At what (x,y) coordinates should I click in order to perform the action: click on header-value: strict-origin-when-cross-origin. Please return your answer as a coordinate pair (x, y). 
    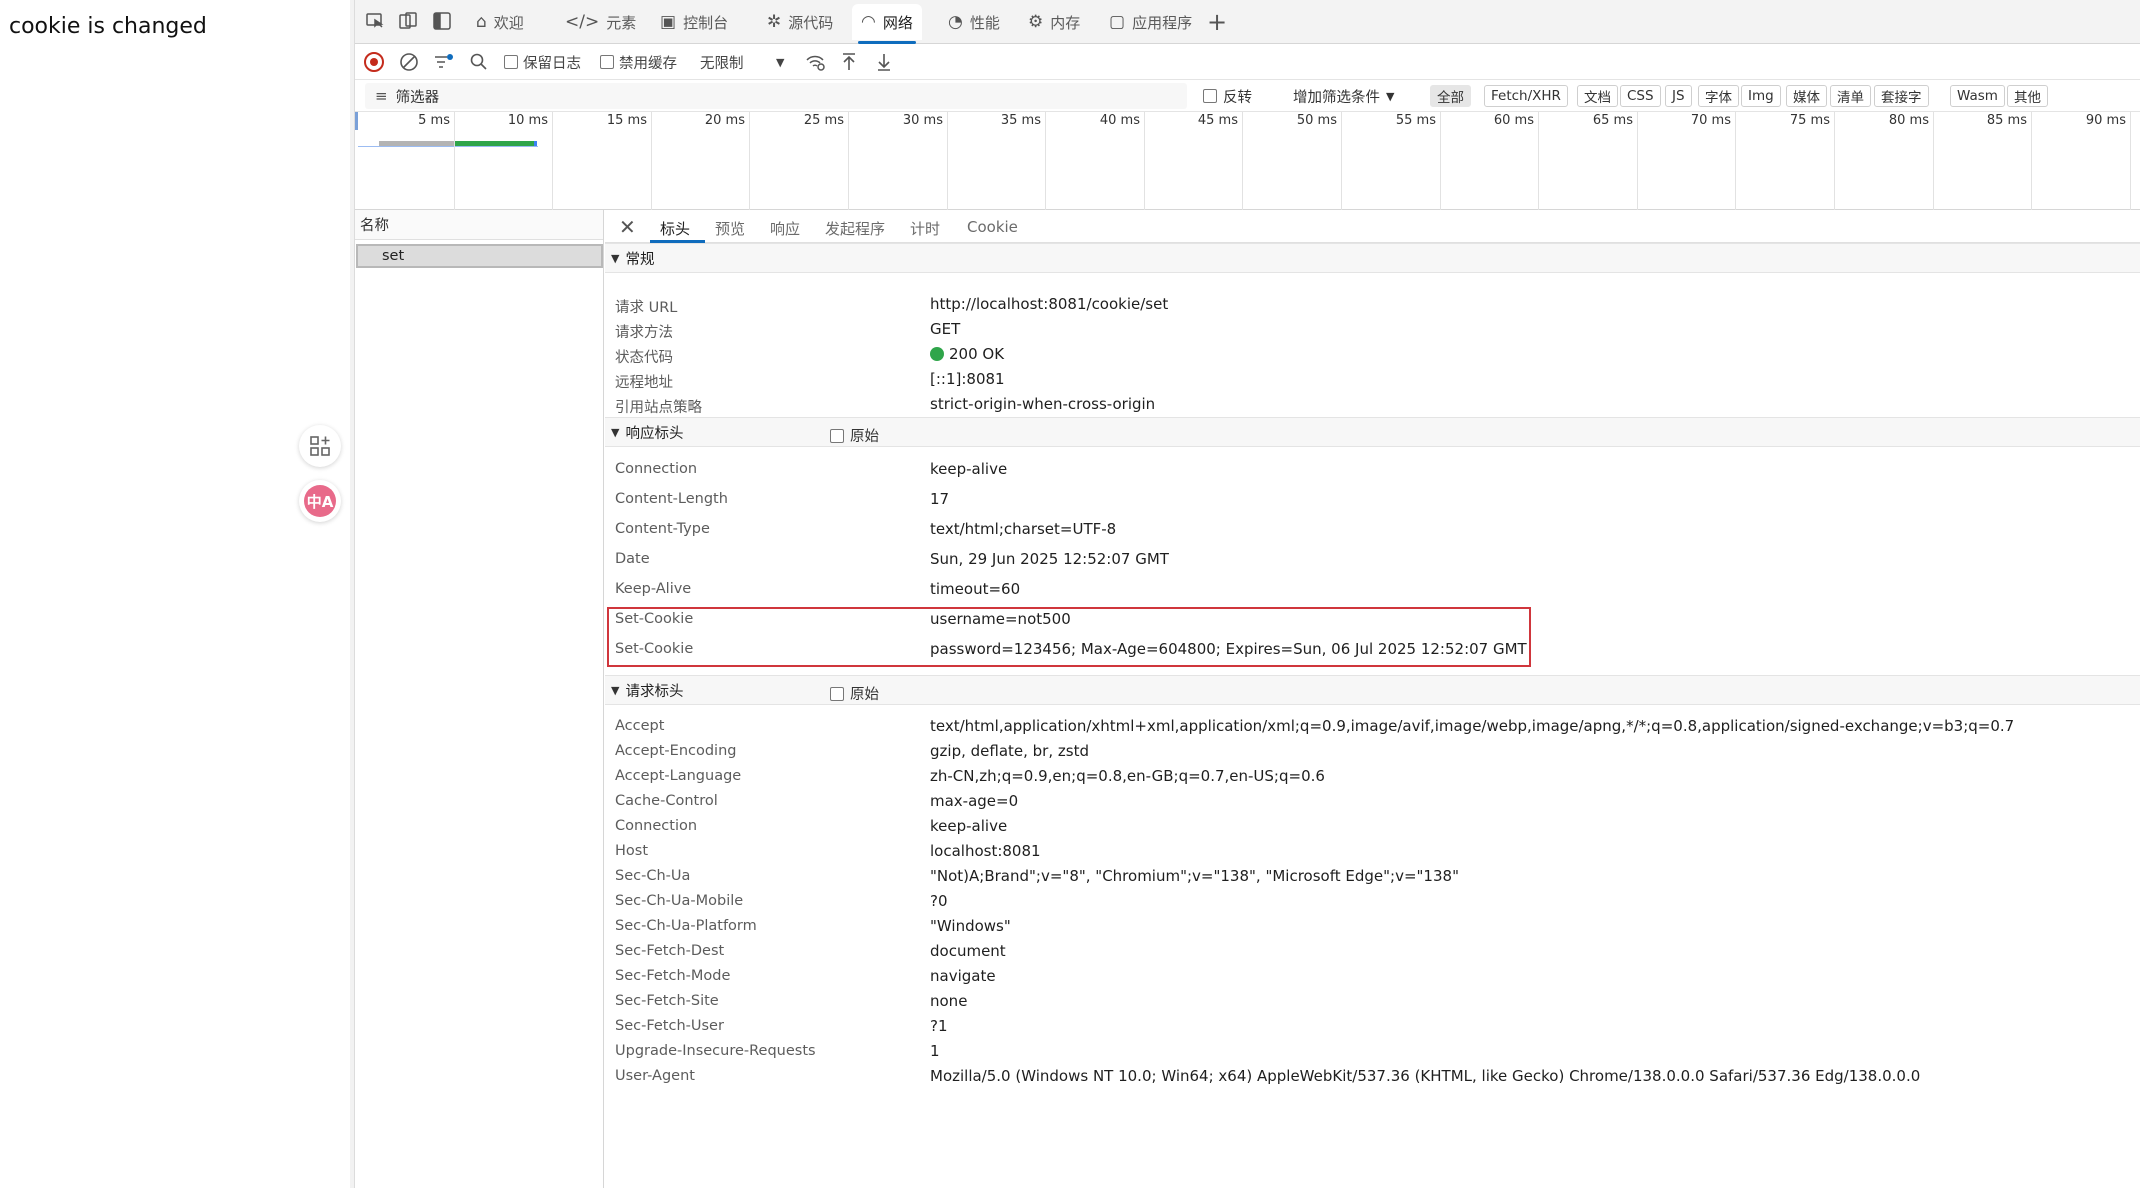
    Looking at the image, I should click on (1042, 404).